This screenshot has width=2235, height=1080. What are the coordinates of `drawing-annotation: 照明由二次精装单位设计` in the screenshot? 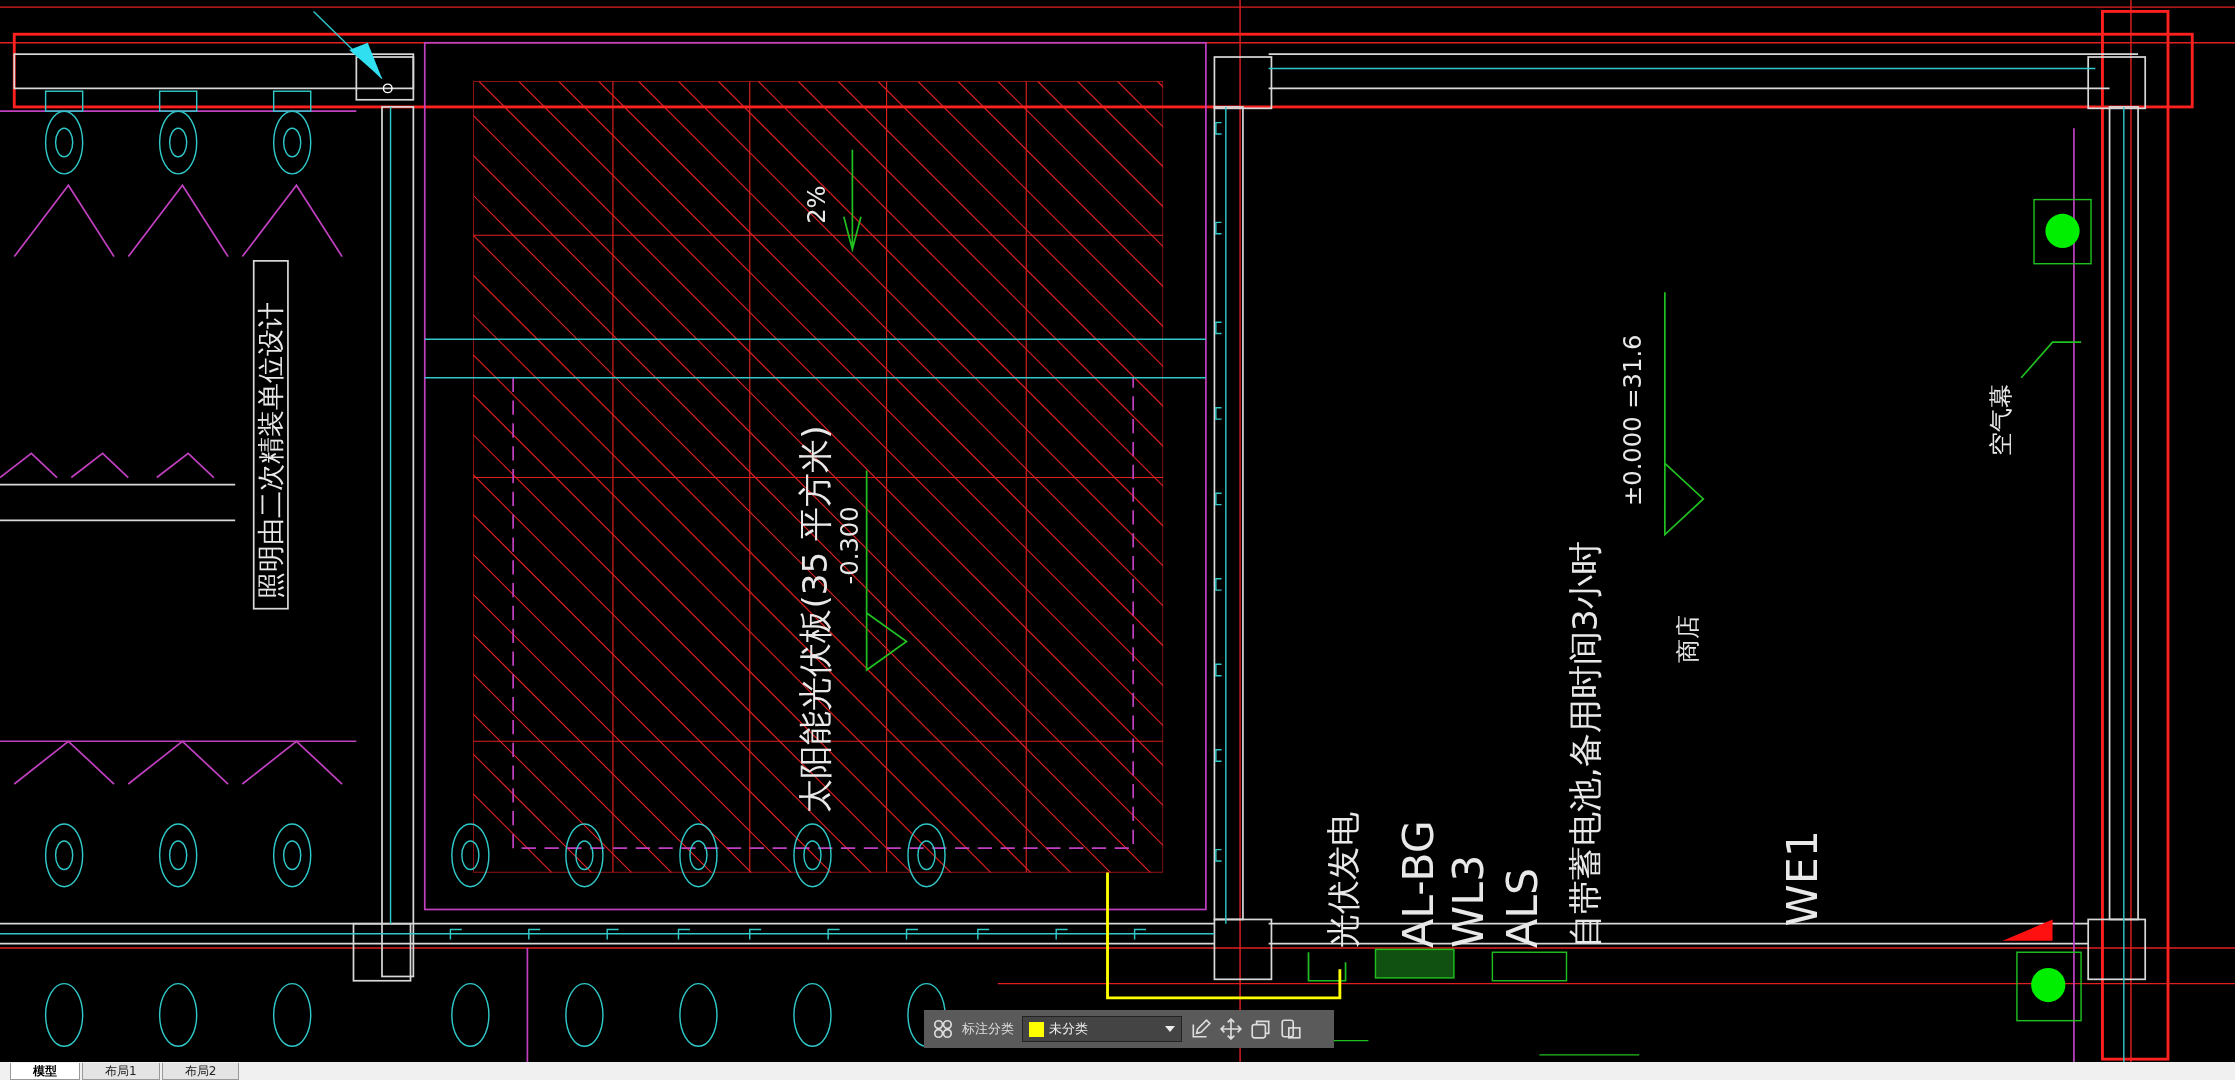 It's located at (271, 450).